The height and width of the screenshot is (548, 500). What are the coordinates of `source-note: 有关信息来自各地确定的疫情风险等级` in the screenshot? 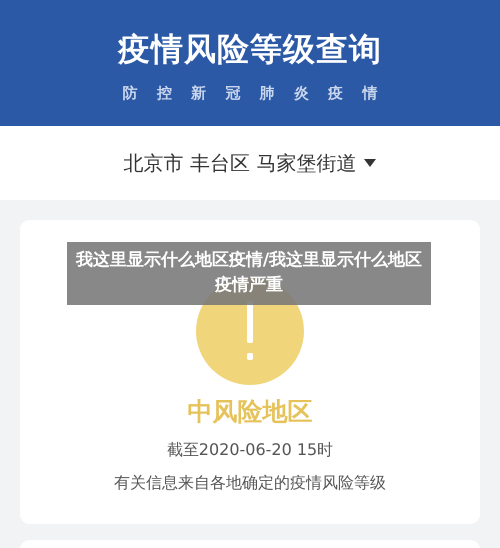 It's located at (250, 483).